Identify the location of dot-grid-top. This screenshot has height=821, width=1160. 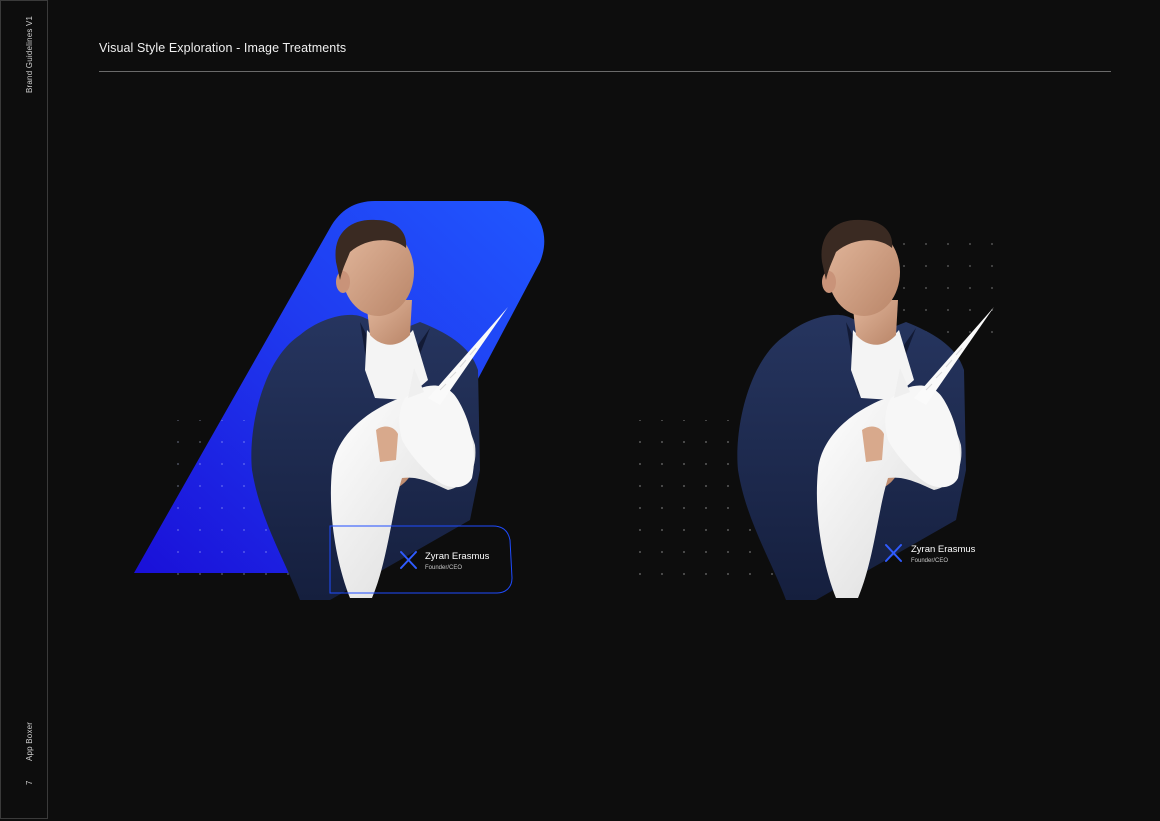
(945, 283).